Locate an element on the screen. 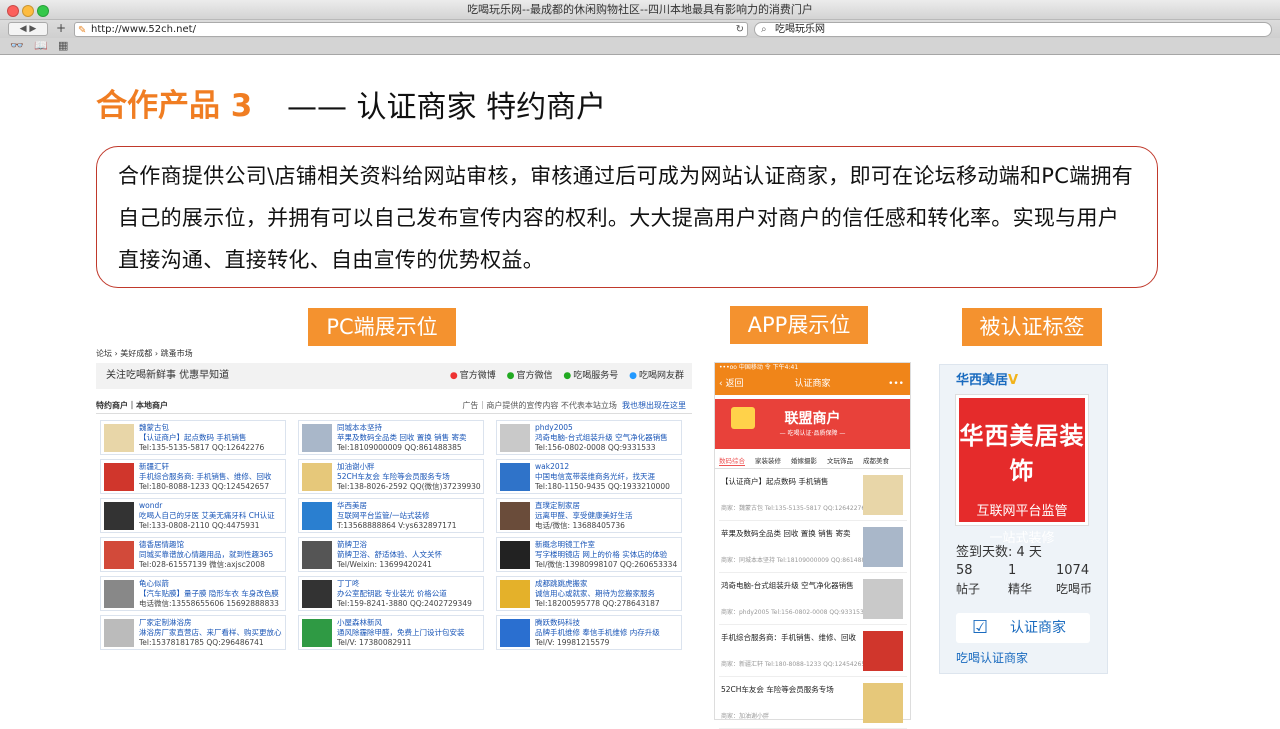  merchant-contact: Tel:180-8088-1233 QQ:124542657 is located at coordinates (204, 486).